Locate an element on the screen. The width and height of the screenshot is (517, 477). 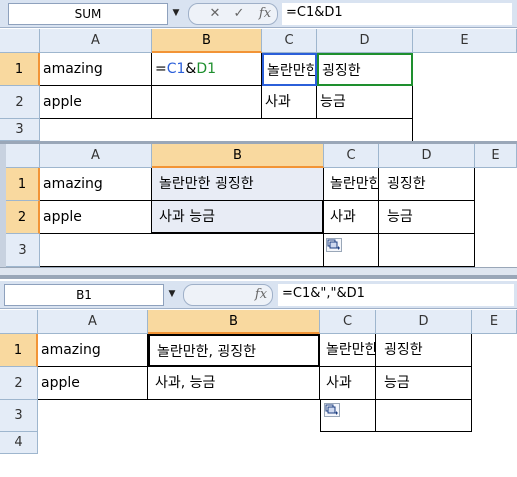
formula-ref-c1: C1 is located at coordinates (176, 69).